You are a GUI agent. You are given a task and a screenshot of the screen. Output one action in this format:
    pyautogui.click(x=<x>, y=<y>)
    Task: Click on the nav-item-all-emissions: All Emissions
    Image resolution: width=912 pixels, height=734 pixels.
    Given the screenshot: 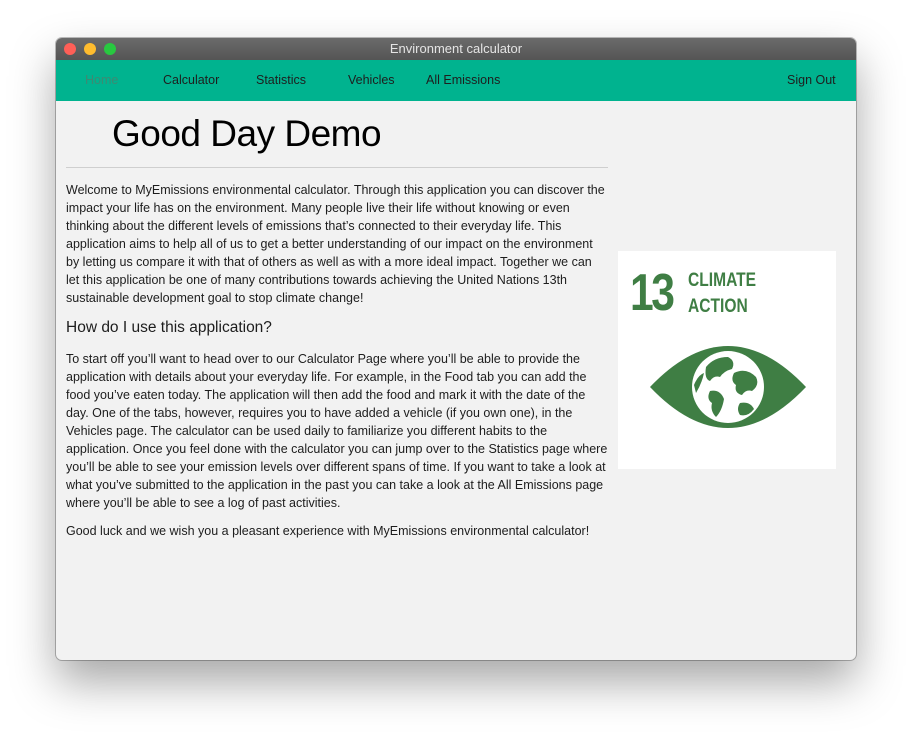 What is the action you would take?
    pyautogui.click(x=463, y=80)
    